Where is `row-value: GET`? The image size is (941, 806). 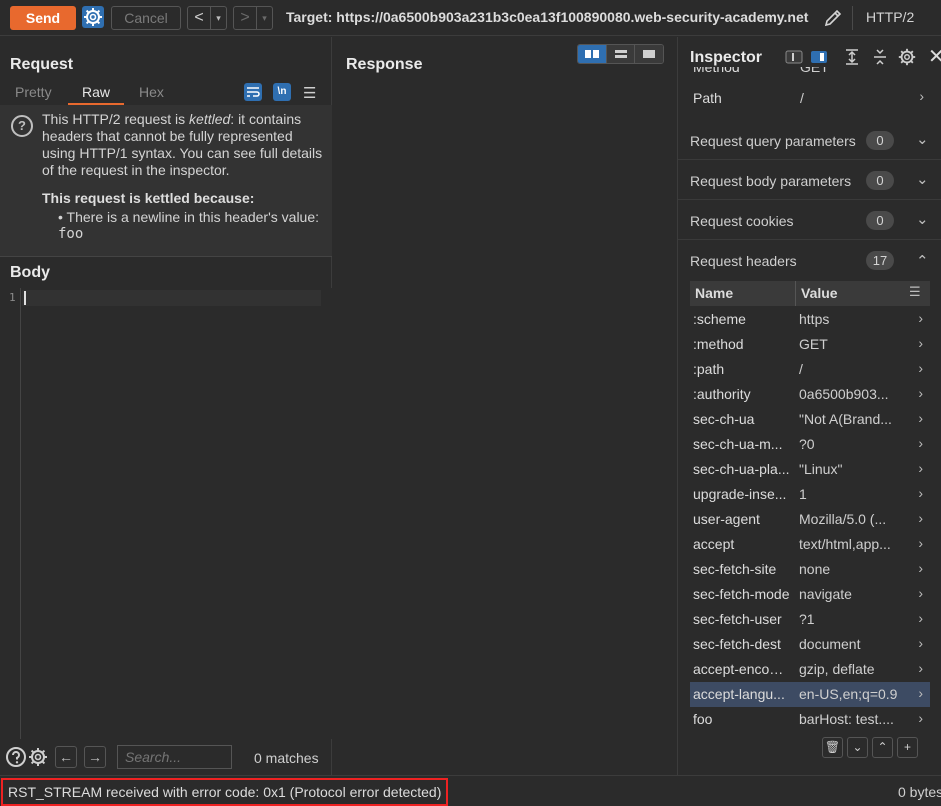
row-value: GET is located at coordinates (814, 71).